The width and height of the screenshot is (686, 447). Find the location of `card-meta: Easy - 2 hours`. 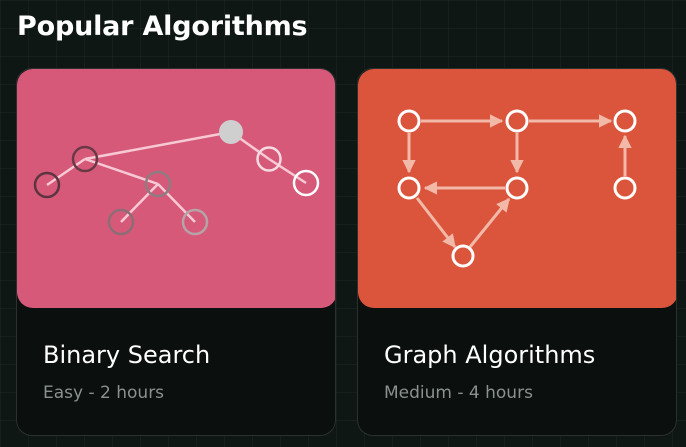

card-meta: Easy - 2 hours is located at coordinates (104, 393).